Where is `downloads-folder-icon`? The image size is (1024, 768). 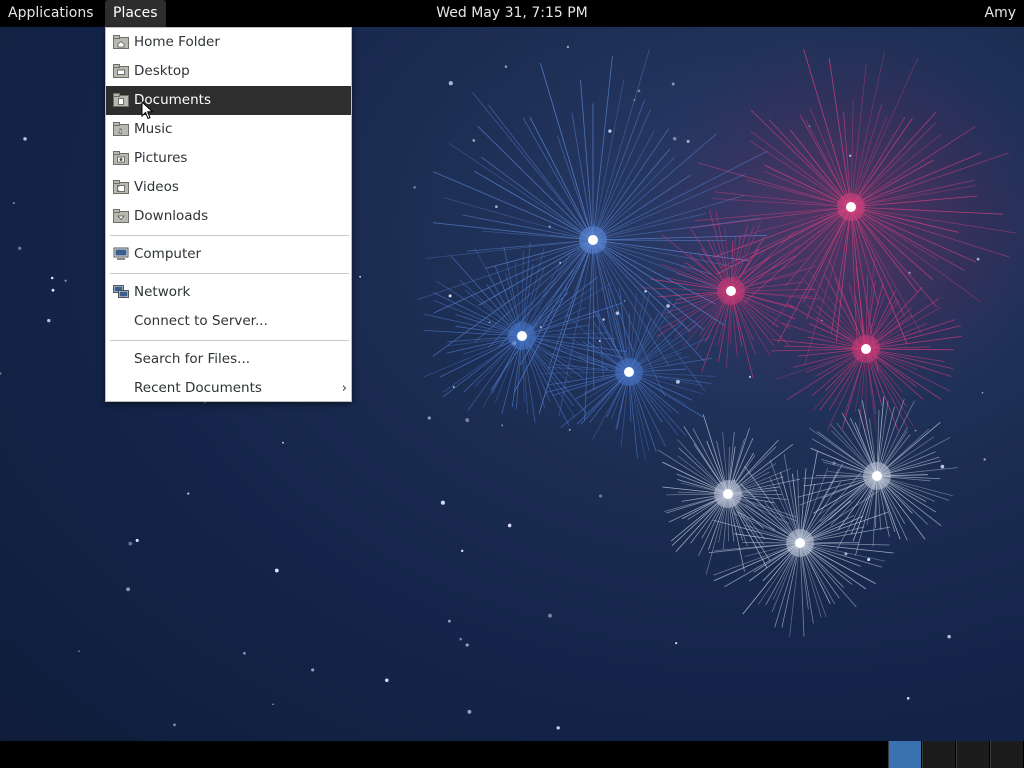 downloads-folder-icon is located at coordinates (121, 216).